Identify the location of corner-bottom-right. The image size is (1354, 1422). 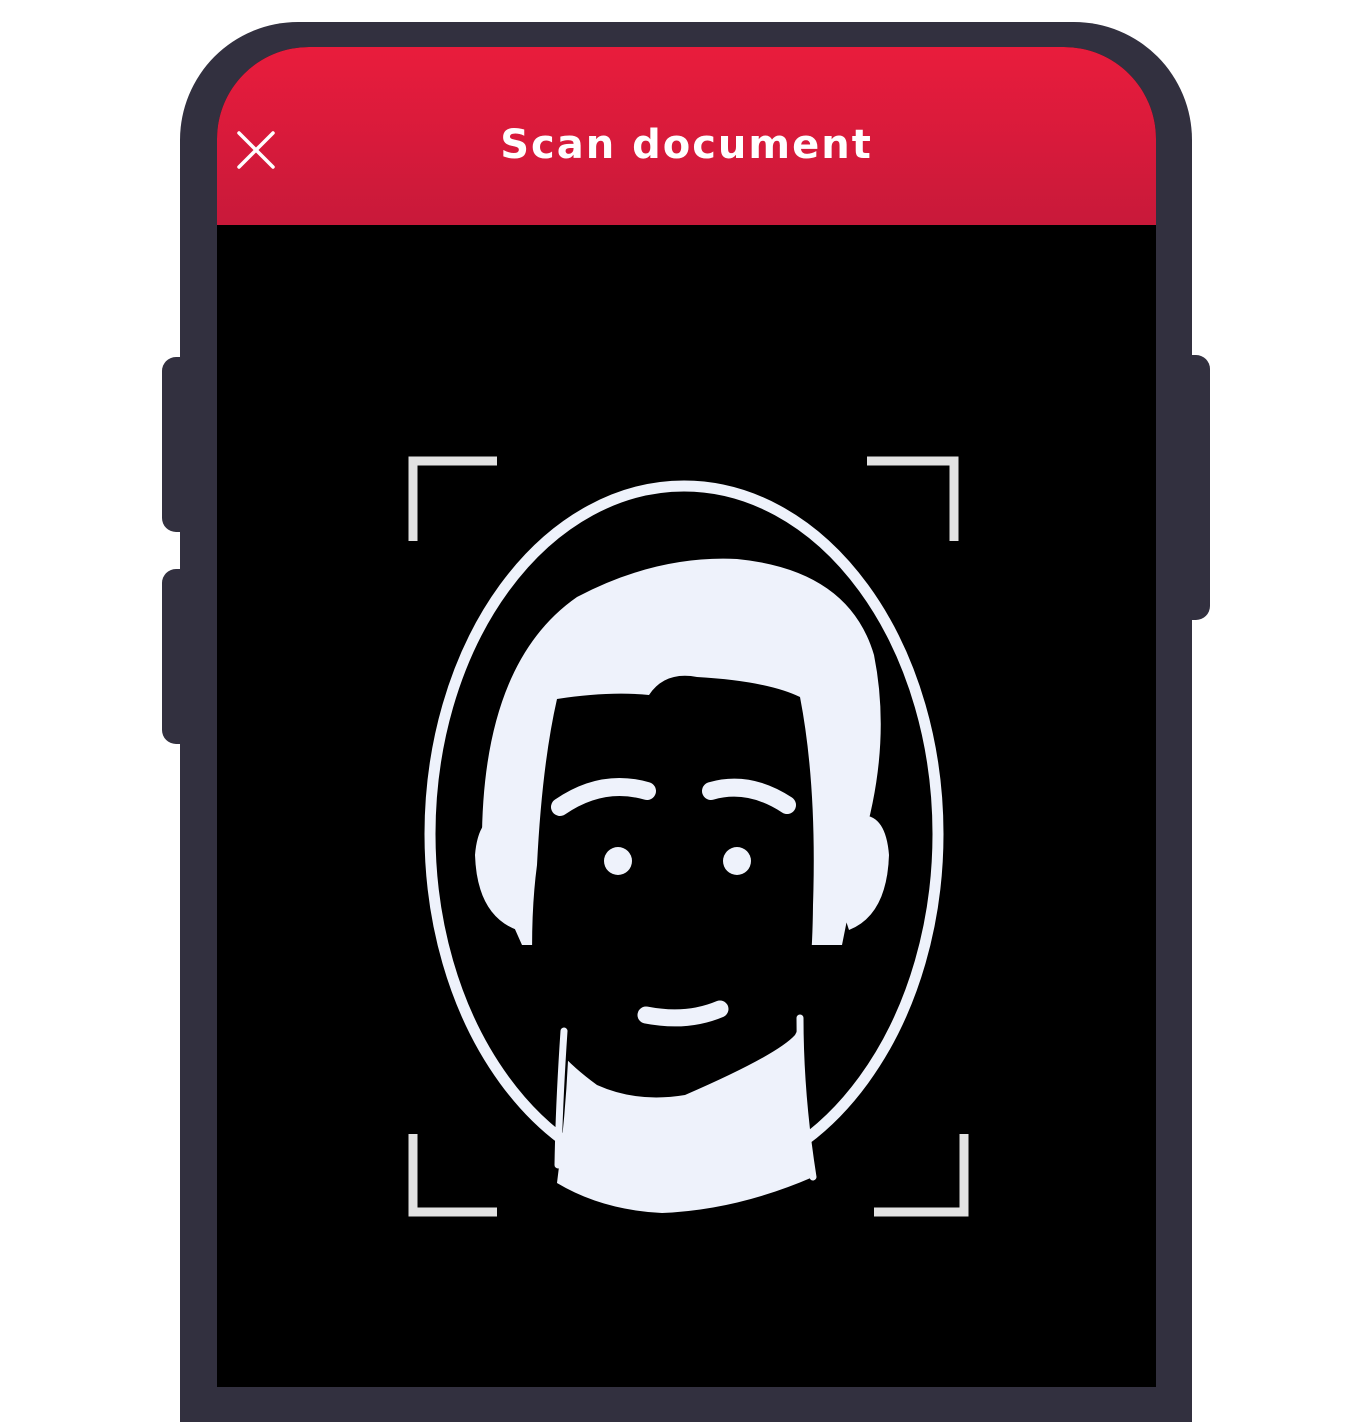
(921, 1175).